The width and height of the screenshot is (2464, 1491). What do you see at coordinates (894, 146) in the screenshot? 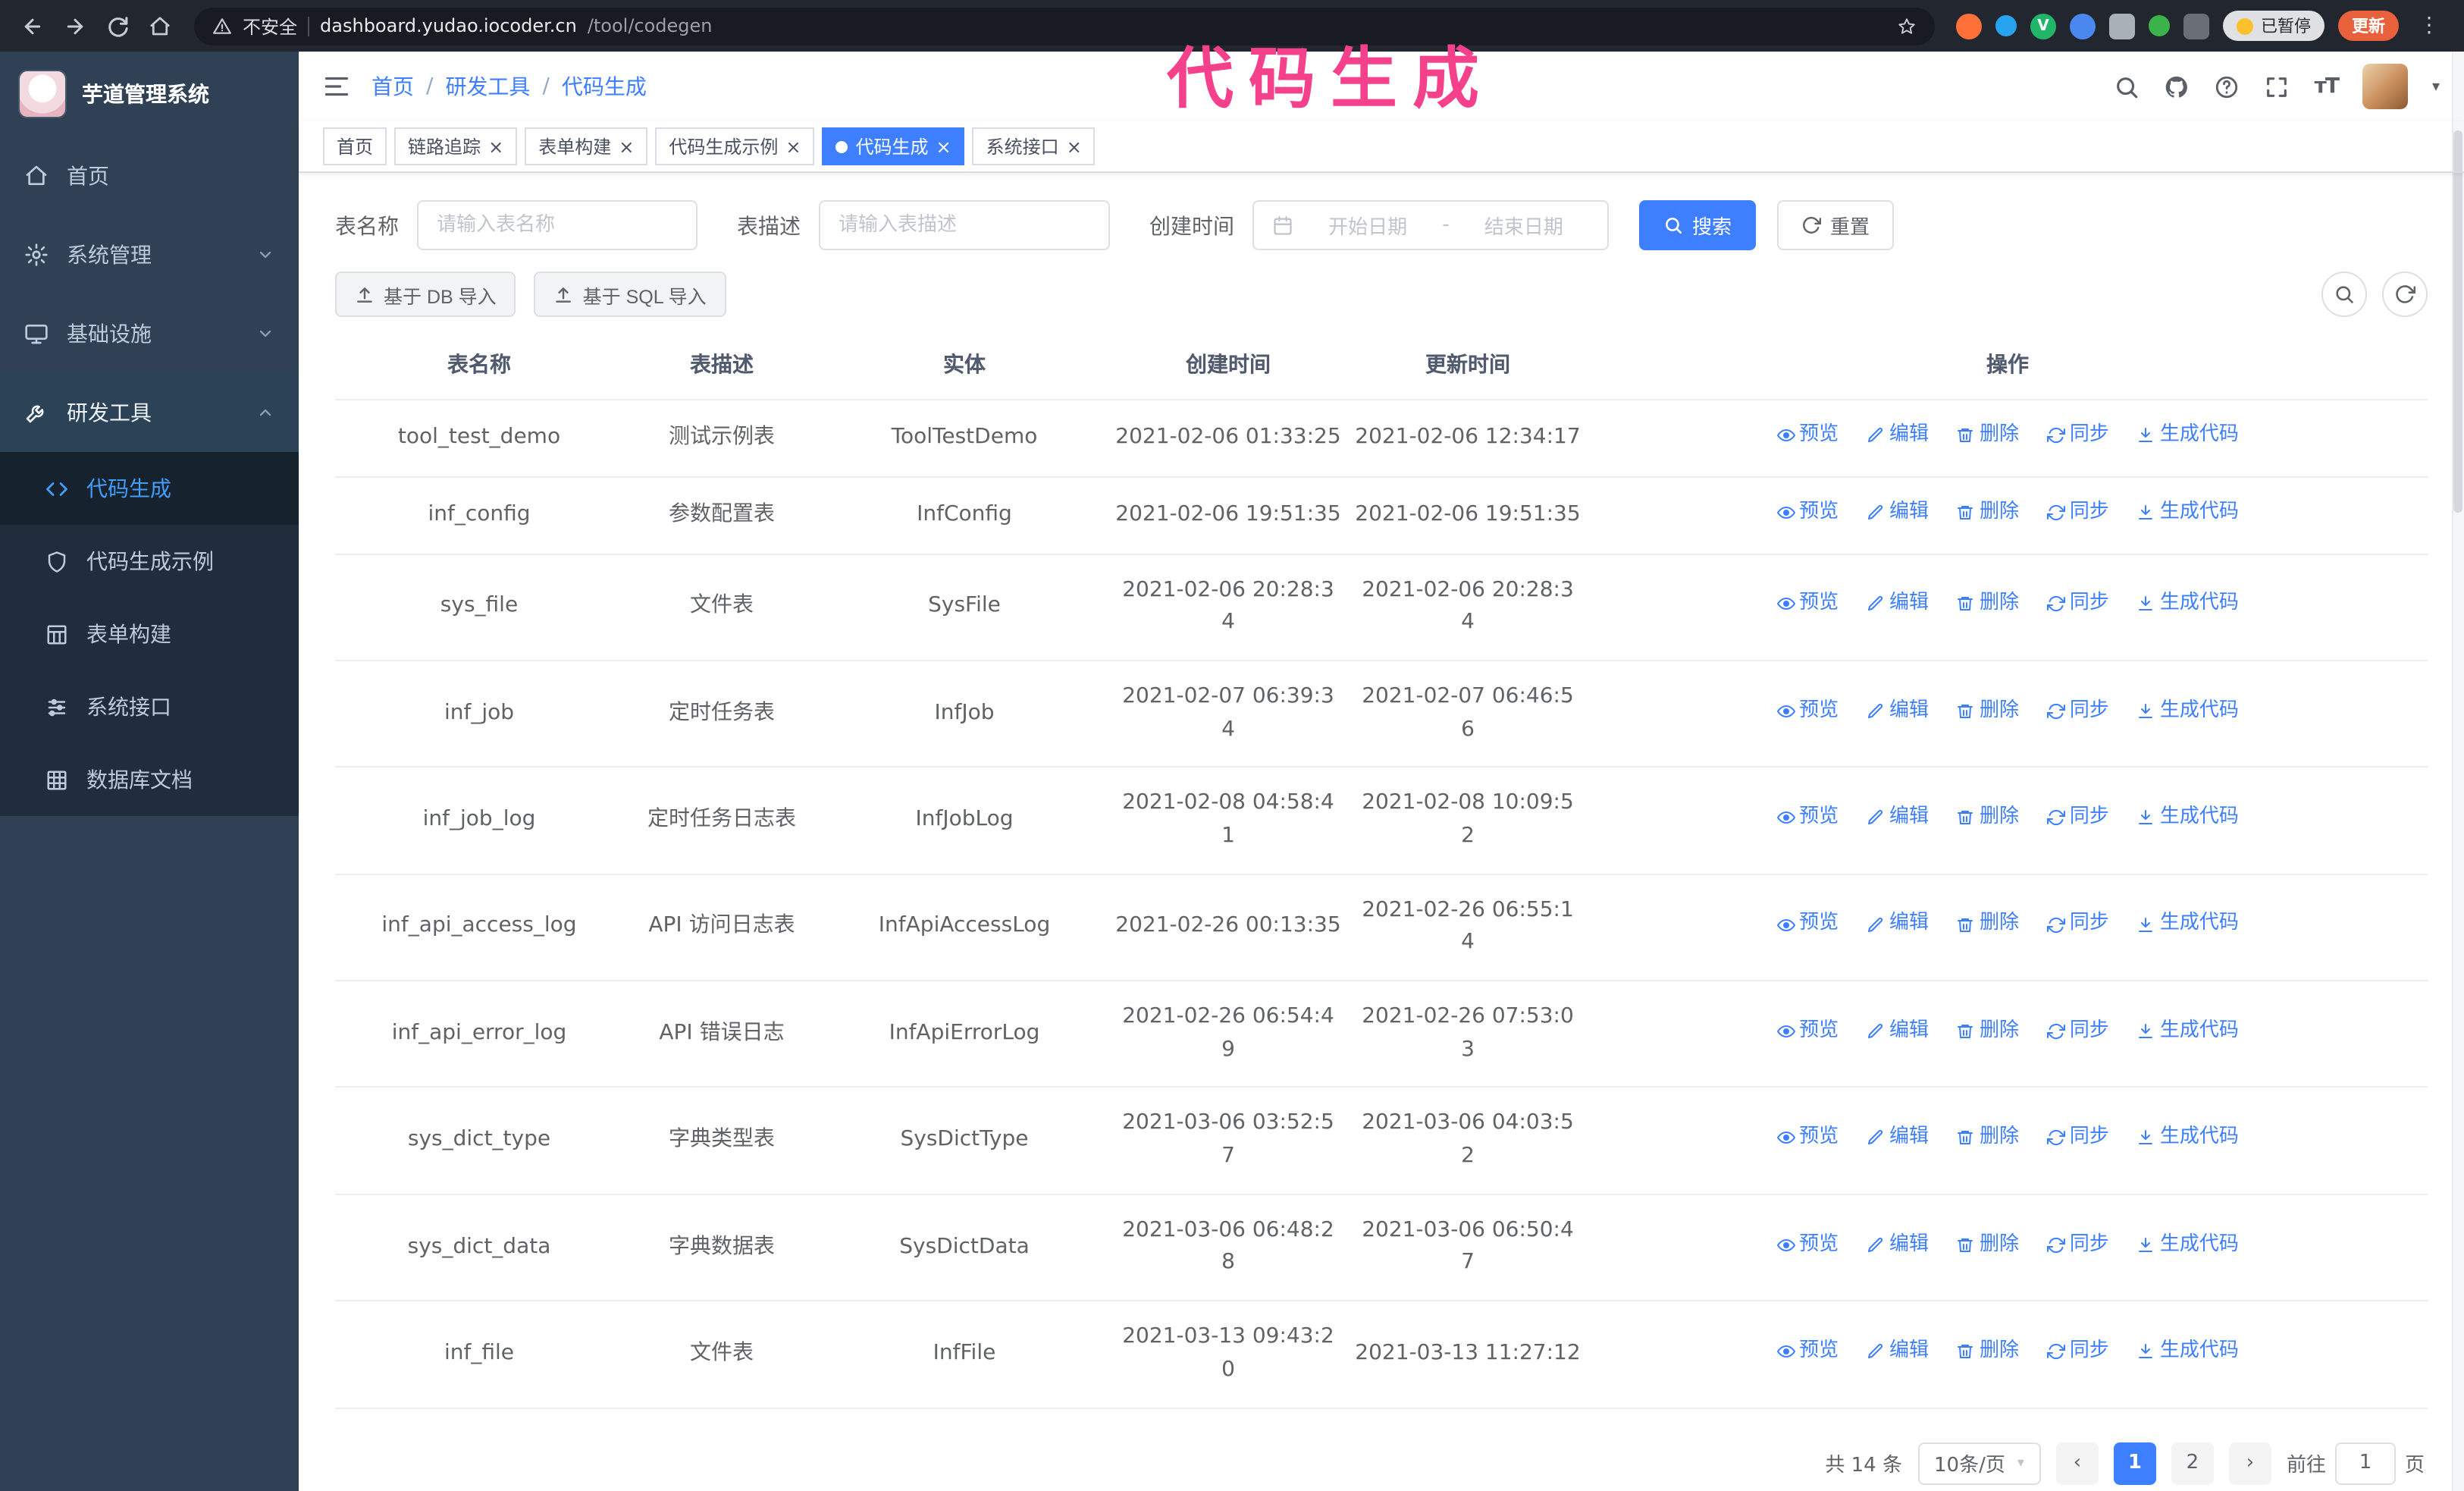
I see `tag-code-generation: 代码生成 ×` at bounding box center [894, 146].